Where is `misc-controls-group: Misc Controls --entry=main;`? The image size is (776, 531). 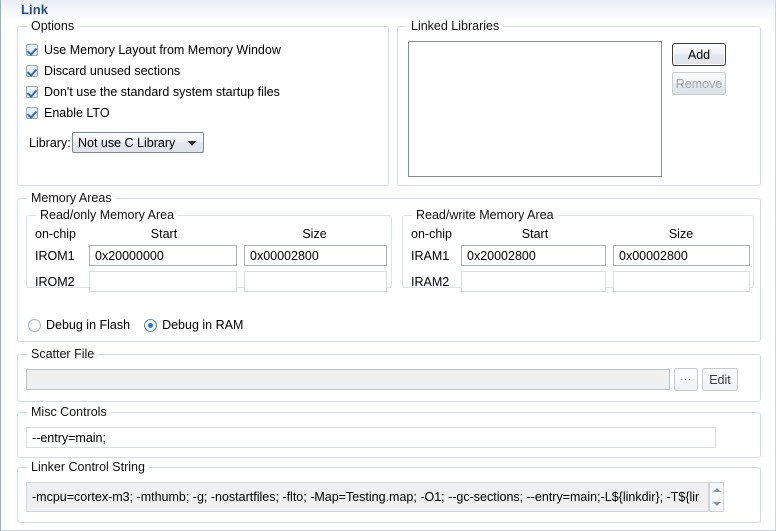 misc-controls-group: Misc Controls --entry=main; is located at coordinates (389, 431).